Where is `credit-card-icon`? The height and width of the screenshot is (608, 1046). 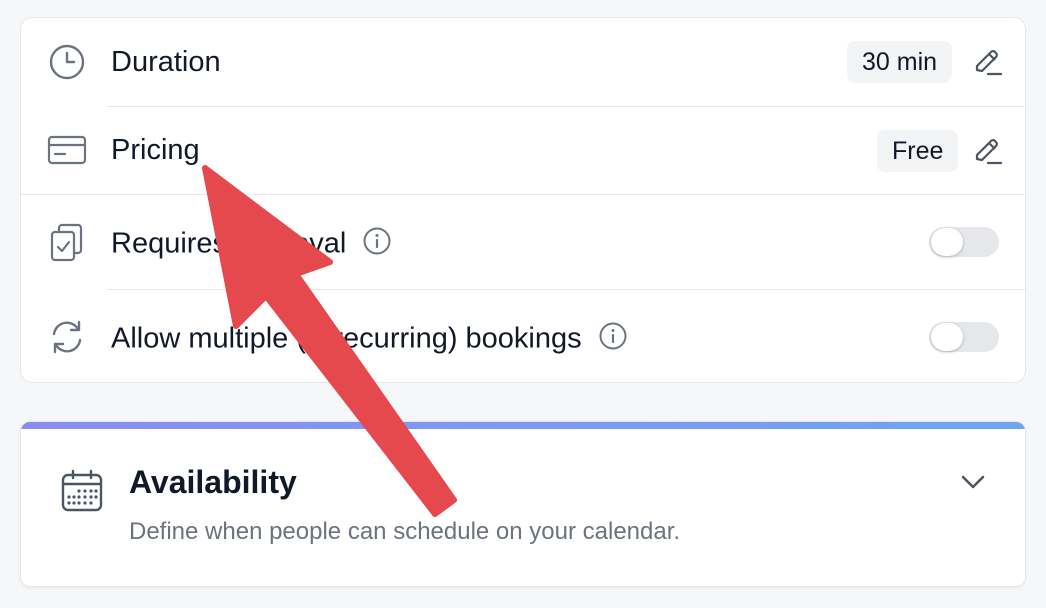
credit-card-icon is located at coordinates (67, 150).